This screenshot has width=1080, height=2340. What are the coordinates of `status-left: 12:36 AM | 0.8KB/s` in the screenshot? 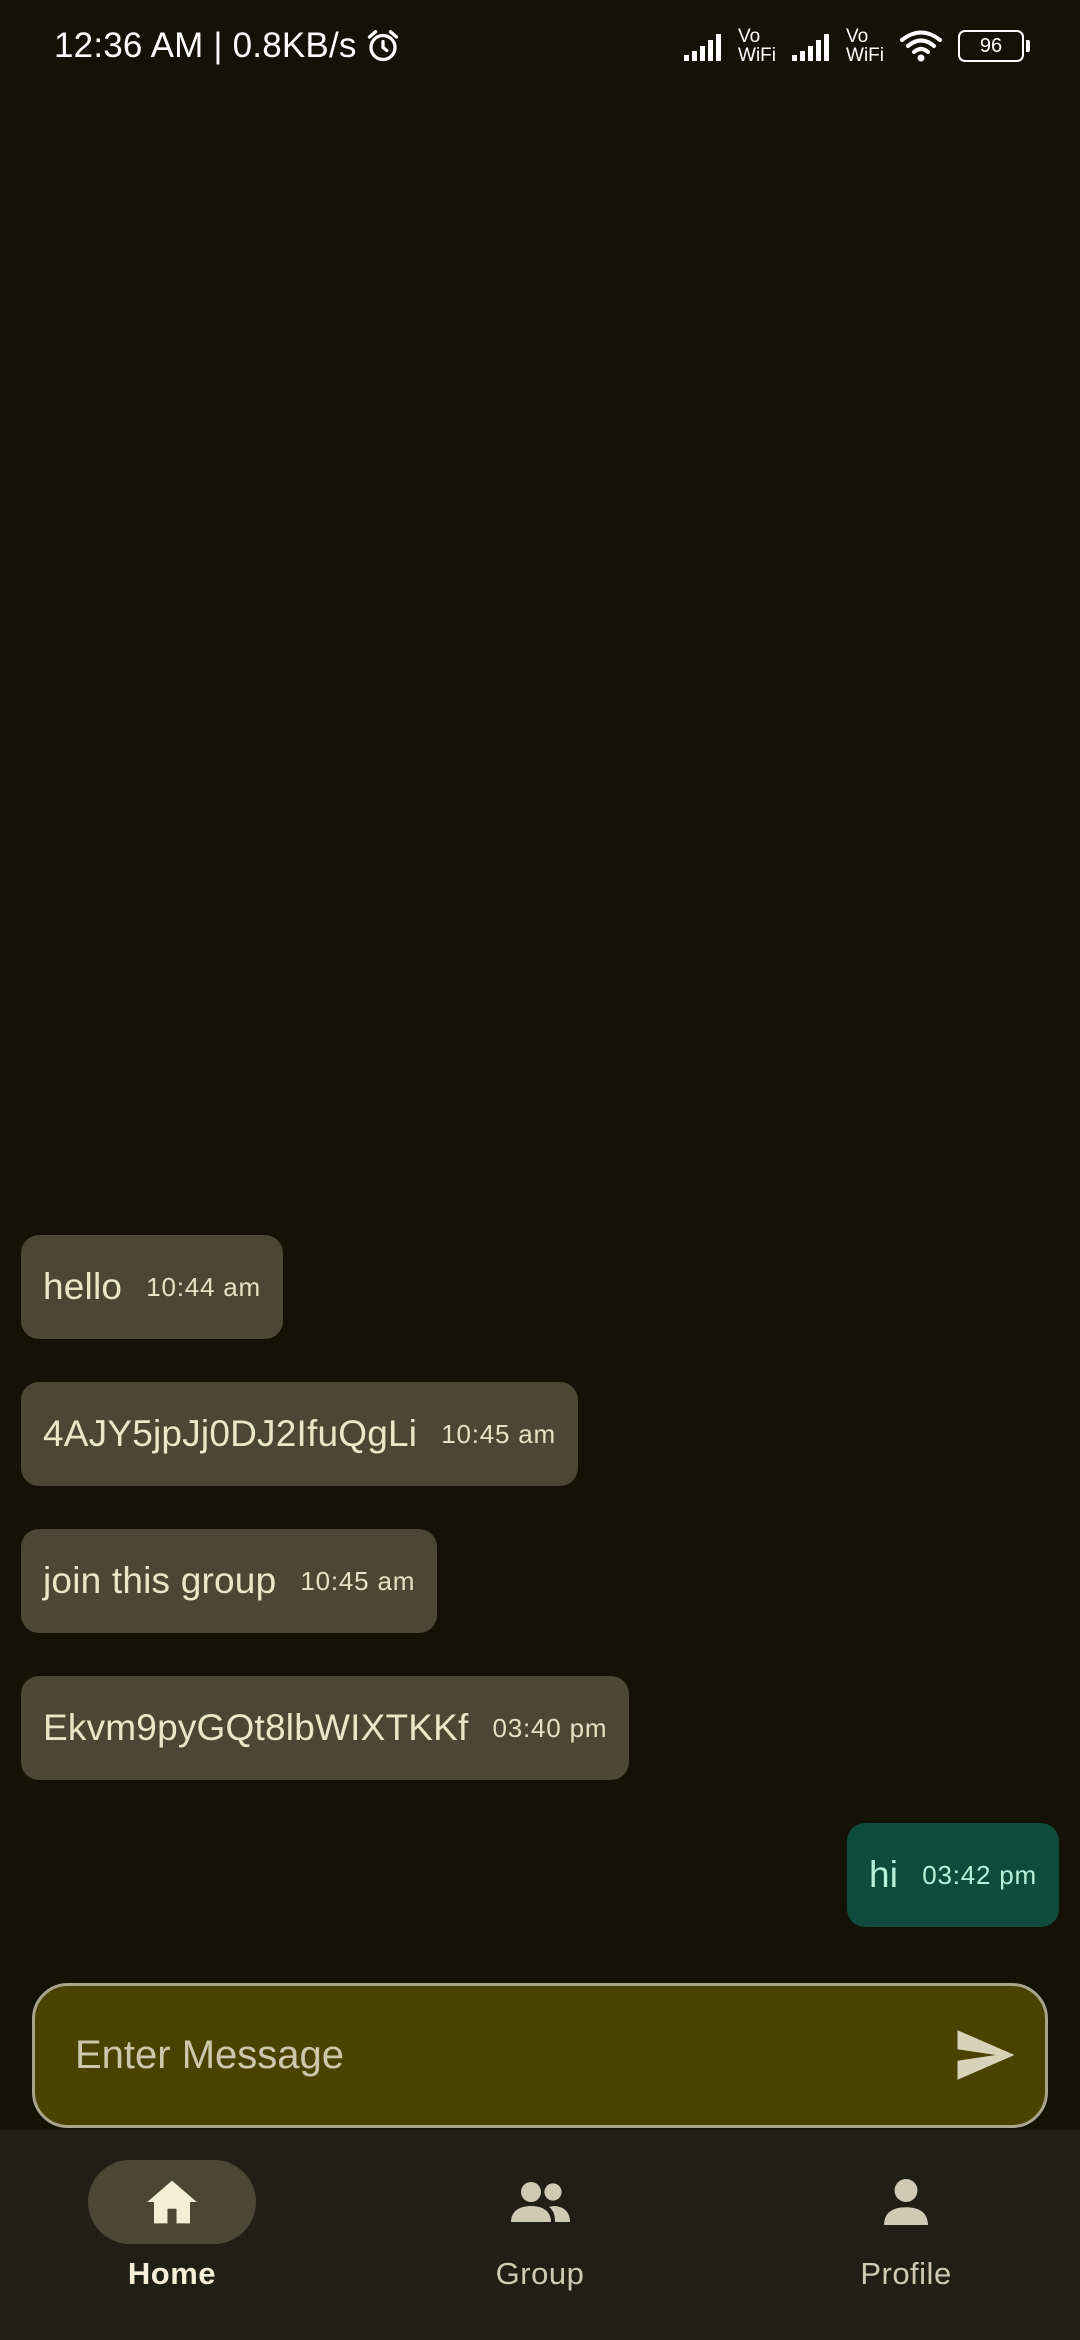 It's located at (227, 46).